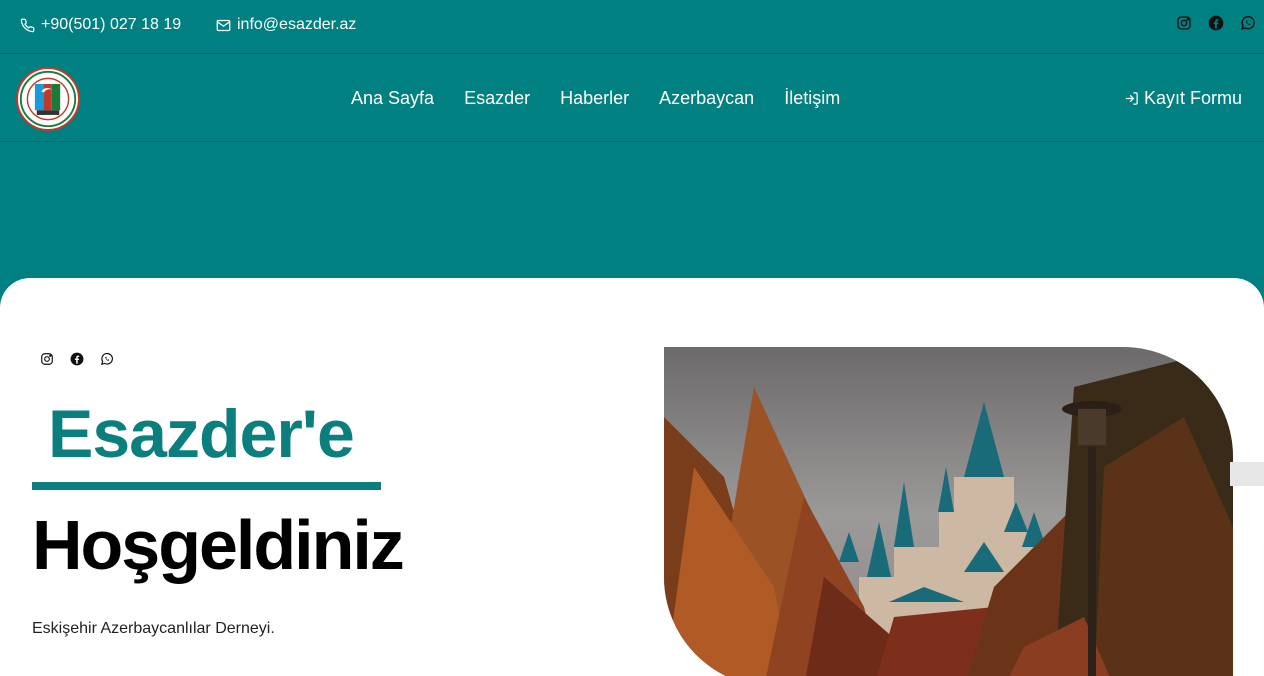  I want to click on phone-contact: +90(501) 027 18 19, so click(100, 25).